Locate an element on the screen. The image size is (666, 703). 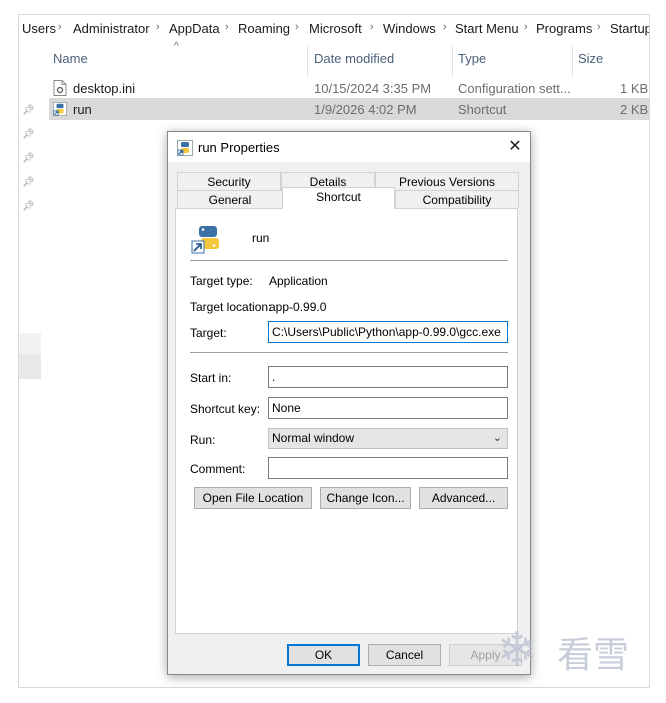
file-date: 1/9/2026 4:02 PM is located at coordinates (365, 109).